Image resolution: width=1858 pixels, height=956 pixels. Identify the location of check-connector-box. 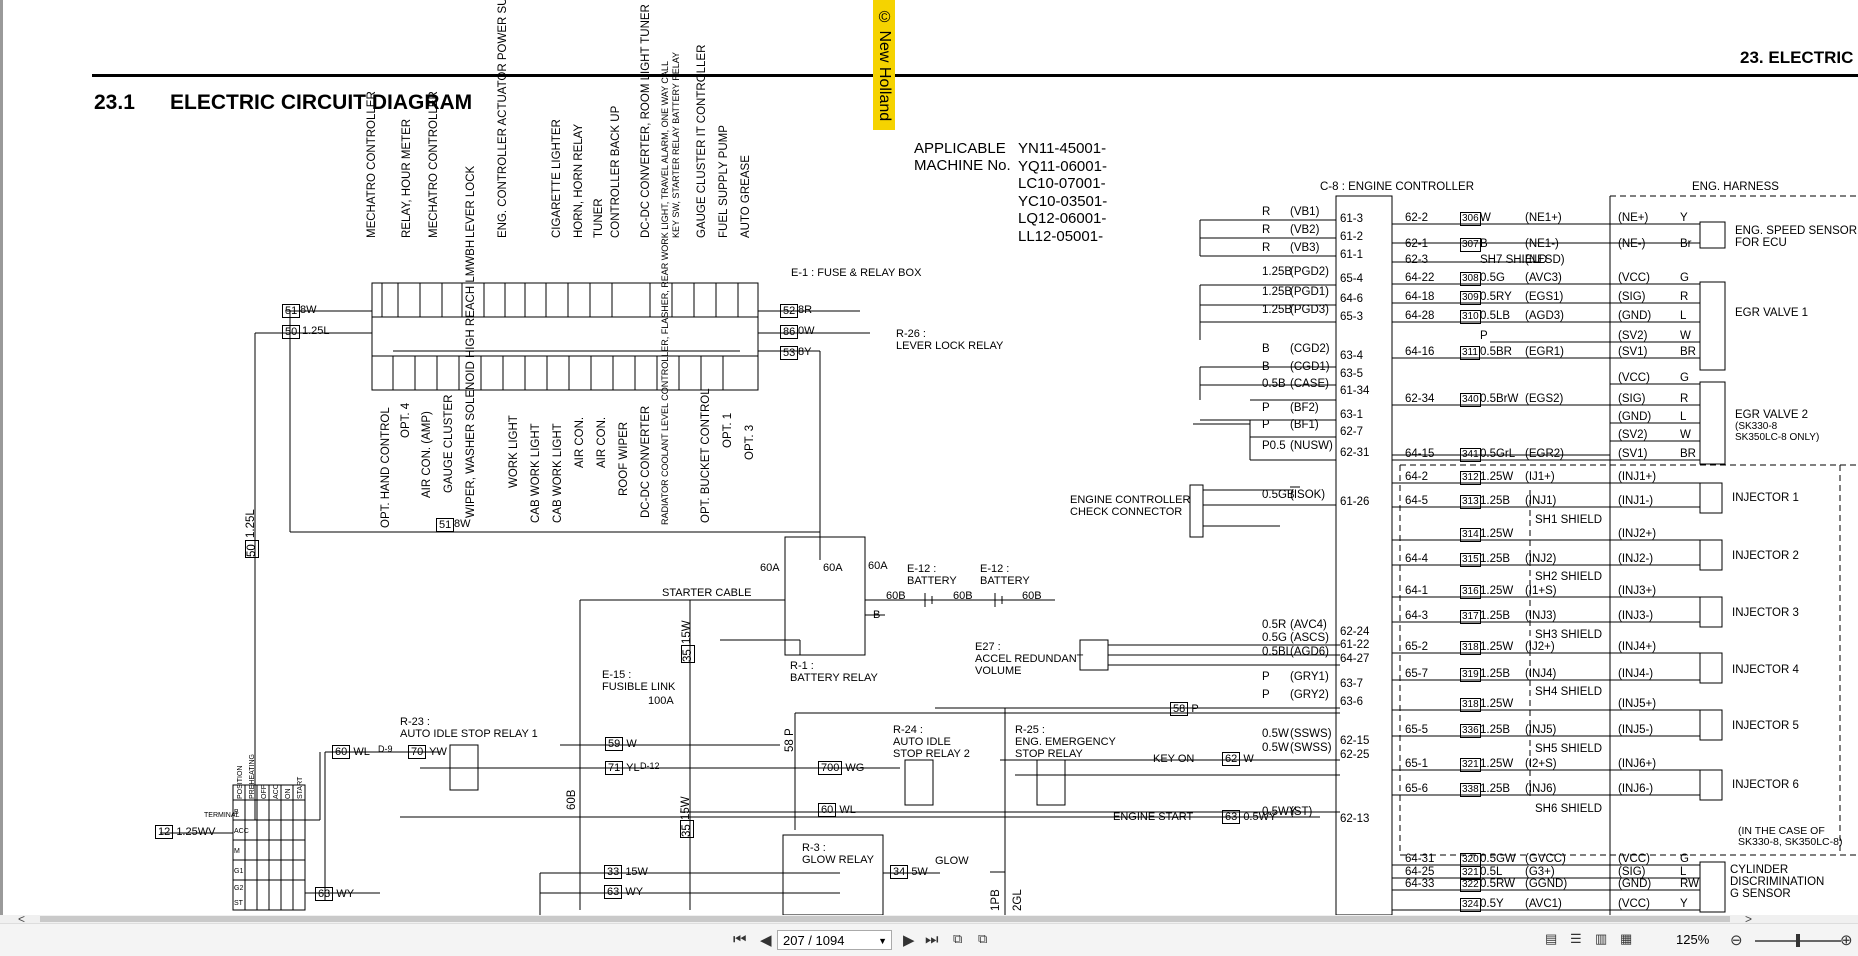
(1196, 511).